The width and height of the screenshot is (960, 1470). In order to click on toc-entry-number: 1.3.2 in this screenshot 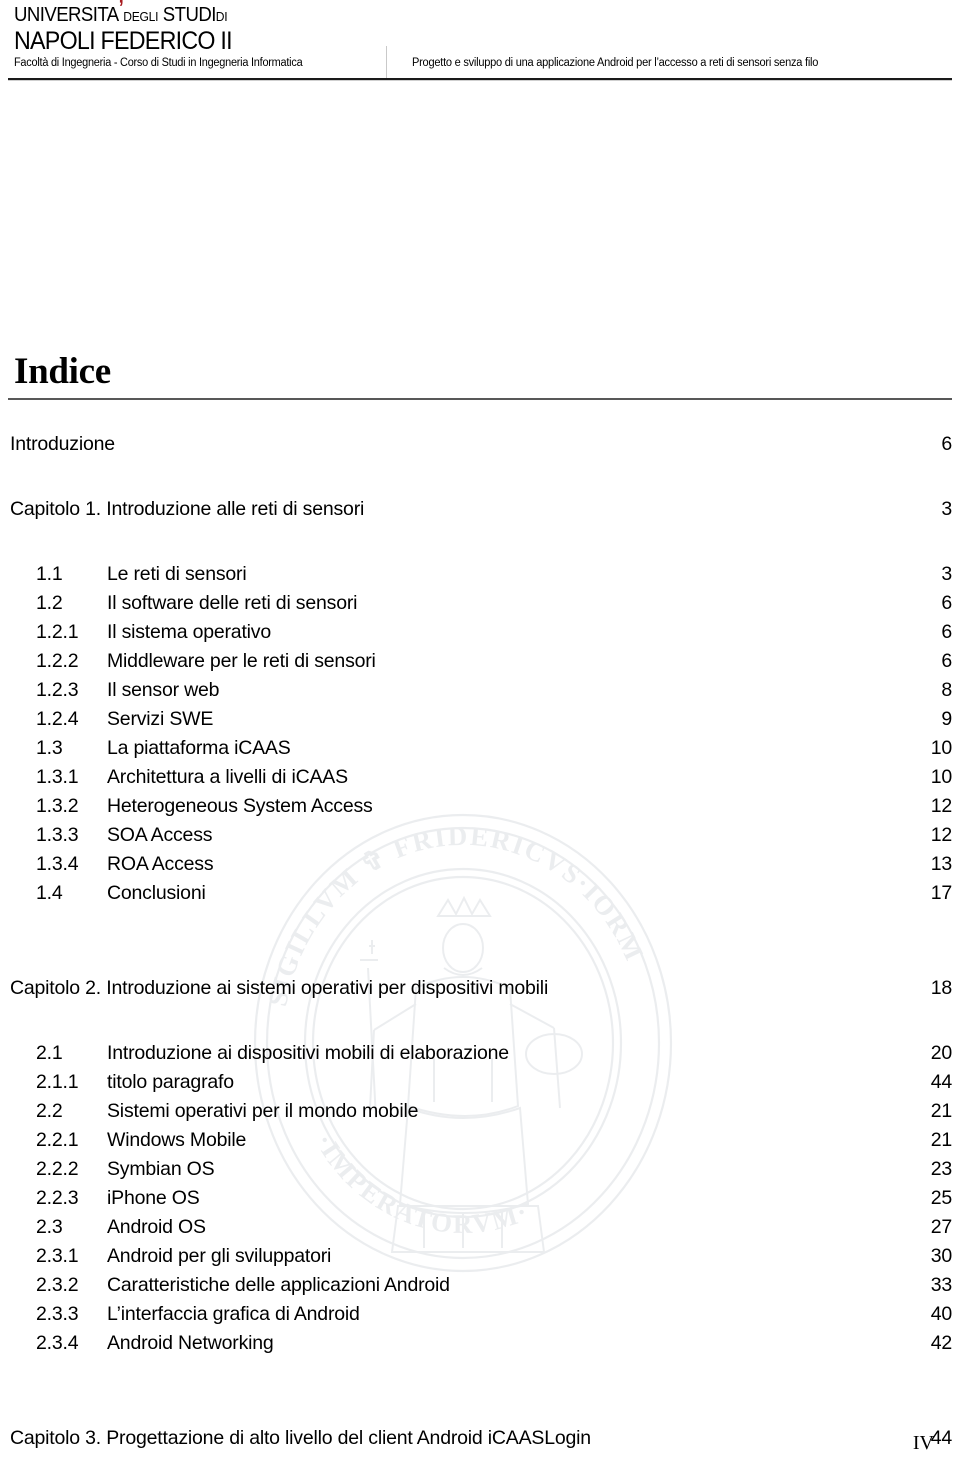, I will do `click(57, 806)`.